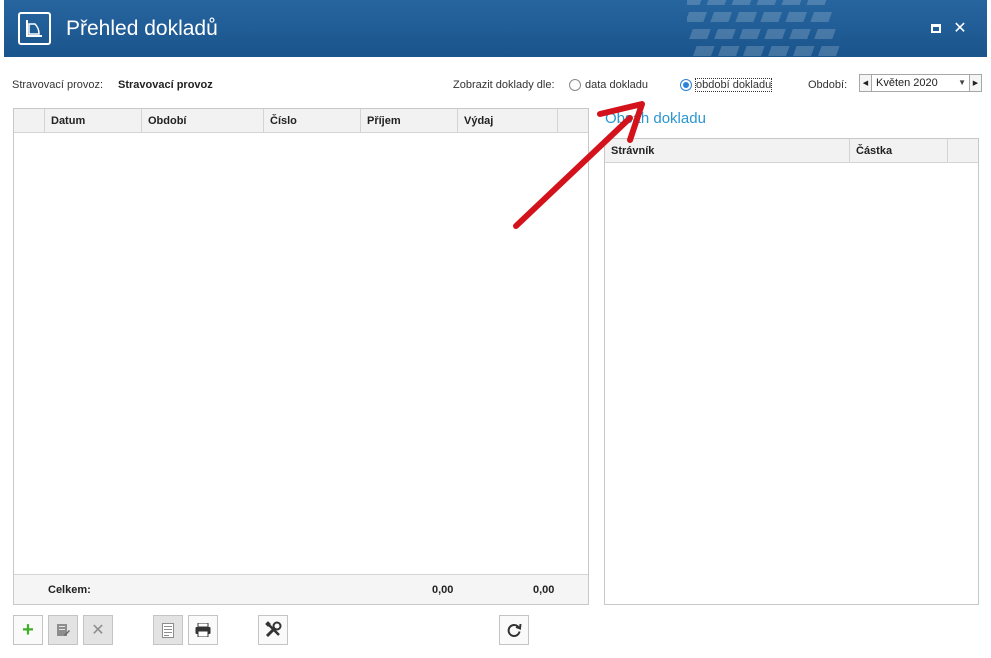 The image size is (991, 658). I want to click on close-icon: ✕, so click(960, 28).